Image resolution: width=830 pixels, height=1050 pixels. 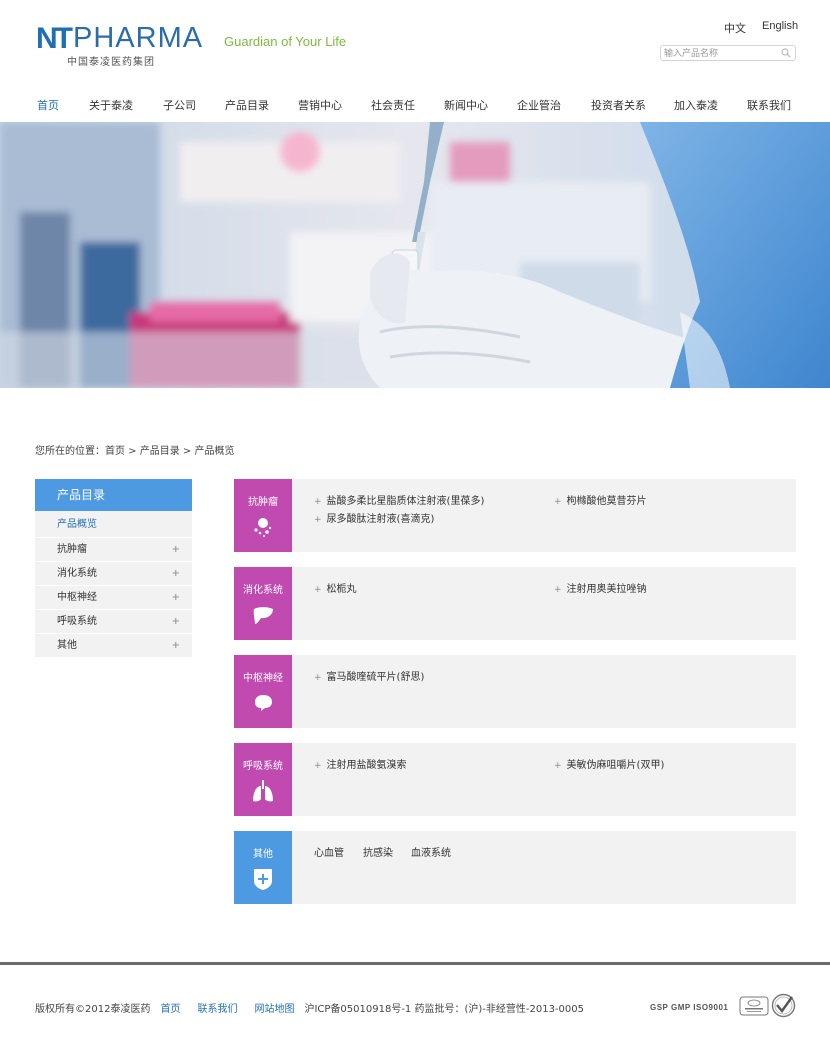 What do you see at coordinates (263, 867) in the screenshot?
I see `category-header: 其他` at bounding box center [263, 867].